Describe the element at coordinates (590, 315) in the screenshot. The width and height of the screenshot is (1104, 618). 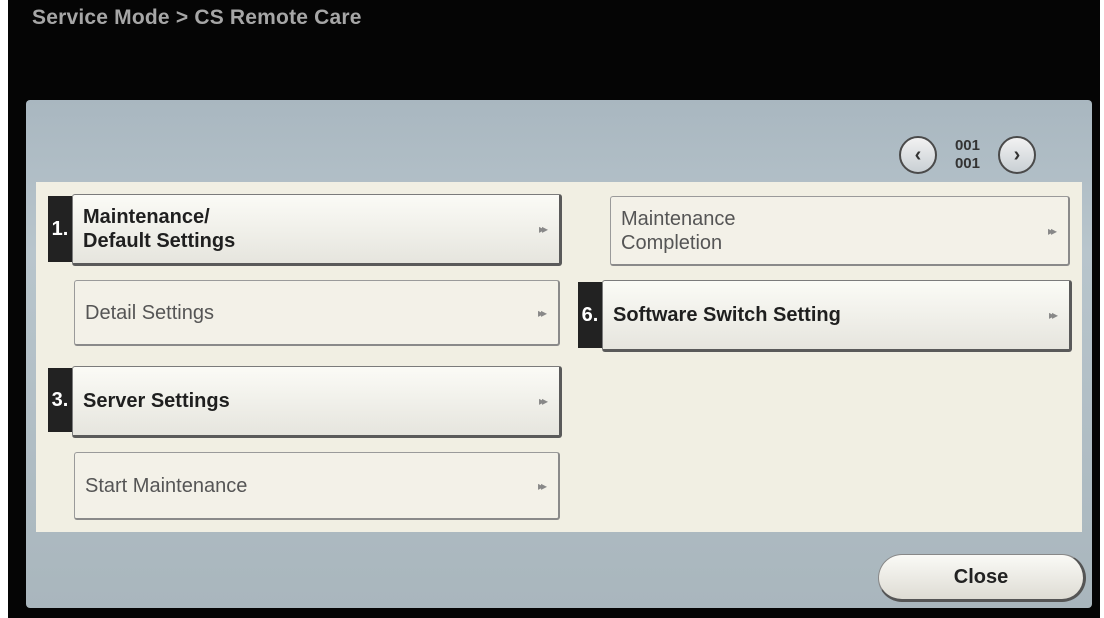
I see `number-tab-6: 6.` at that location.